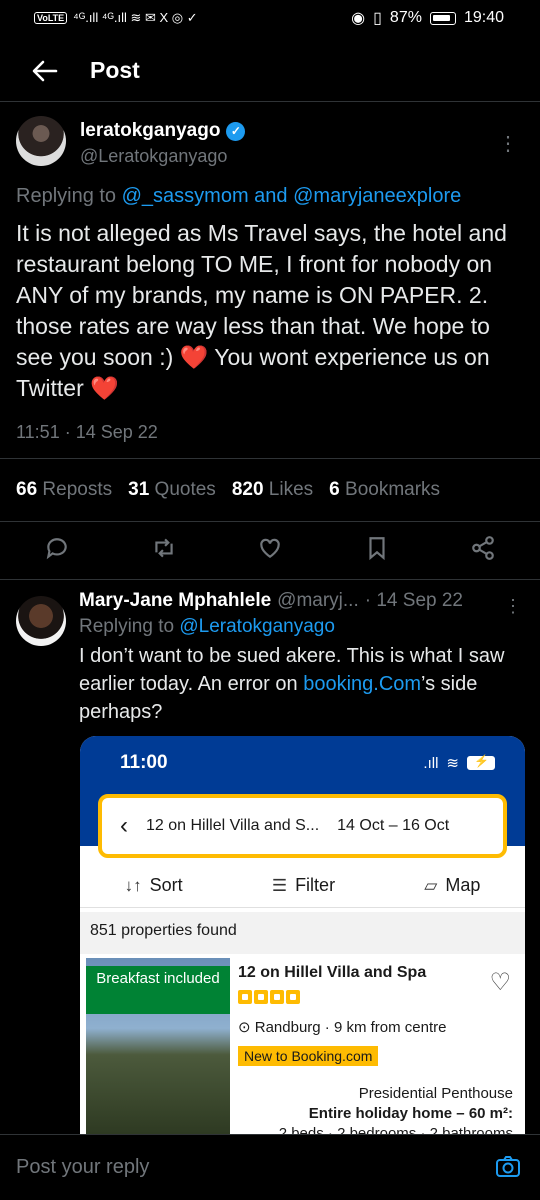 The image size is (540, 1200). Describe the element at coordinates (431, 763) in the screenshot. I see `embed-signal-icon: .ıll` at that location.